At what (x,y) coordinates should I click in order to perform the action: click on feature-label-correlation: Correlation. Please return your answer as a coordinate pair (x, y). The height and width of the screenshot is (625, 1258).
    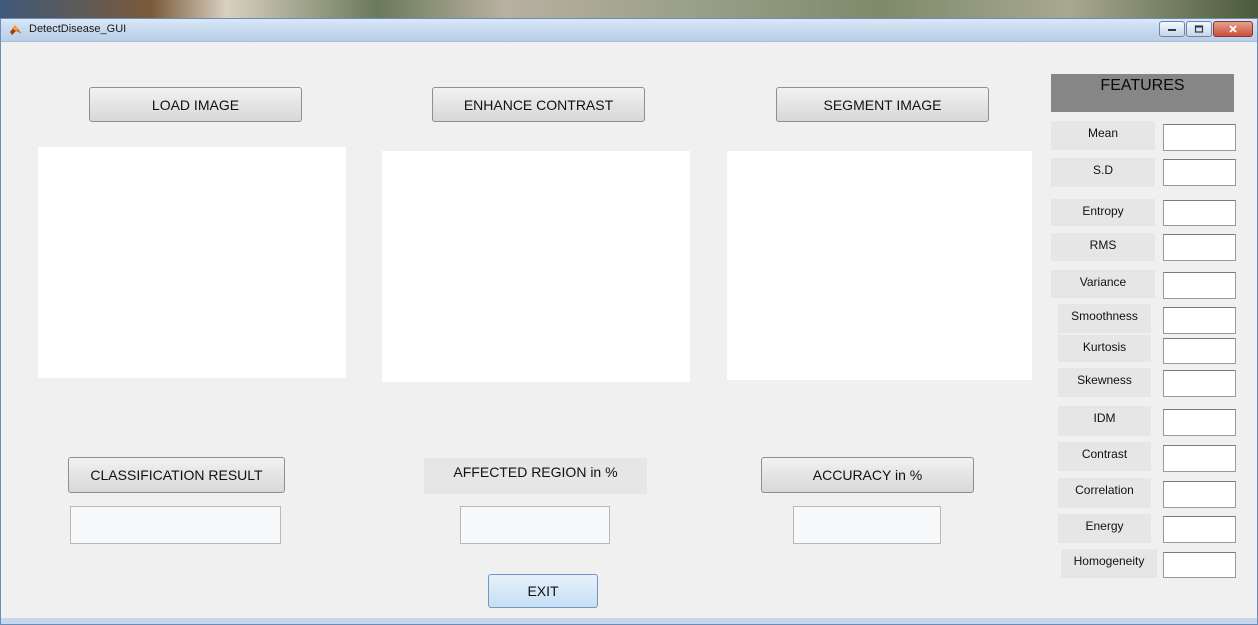
    Looking at the image, I should click on (1104, 493).